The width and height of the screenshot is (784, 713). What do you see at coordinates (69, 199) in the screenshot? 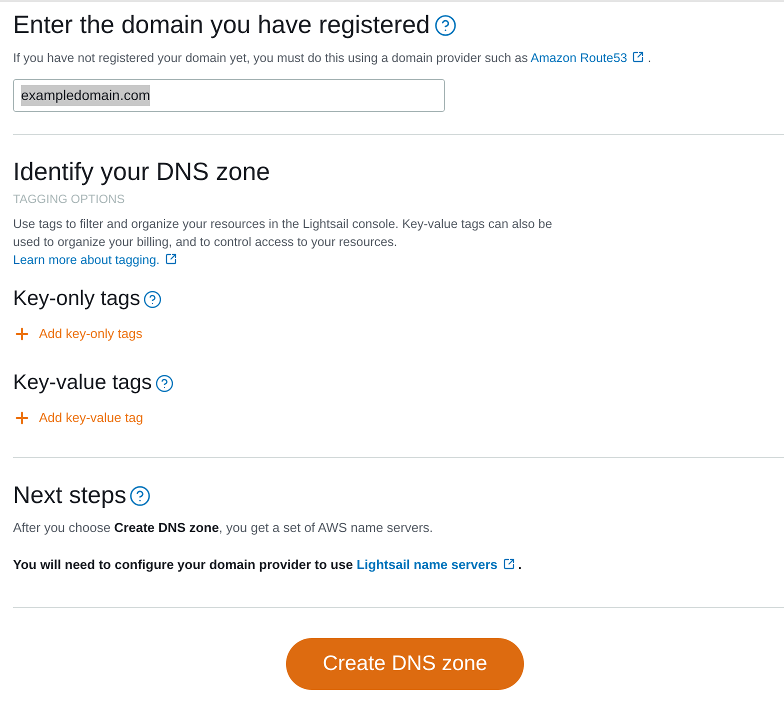
I see `section-subtitle: TAGGING OPTIONS` at bounding box center [69, 199].